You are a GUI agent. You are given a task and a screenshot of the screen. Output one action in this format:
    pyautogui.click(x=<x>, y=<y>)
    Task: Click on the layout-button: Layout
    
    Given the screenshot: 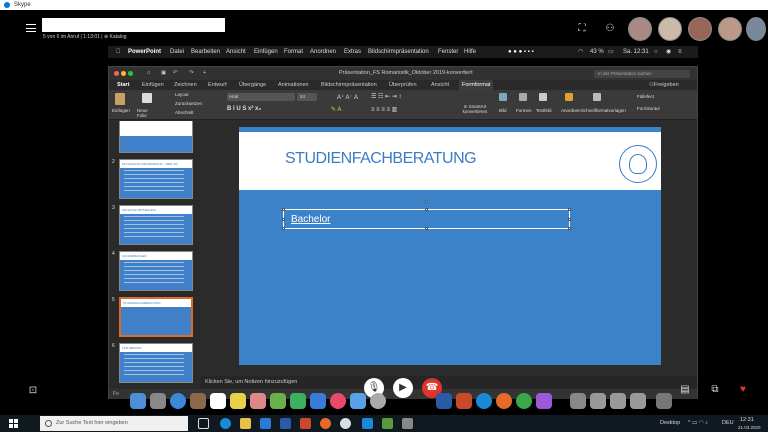 What is the action you would take?
    pyautogui.click(x=182, y=94)
    